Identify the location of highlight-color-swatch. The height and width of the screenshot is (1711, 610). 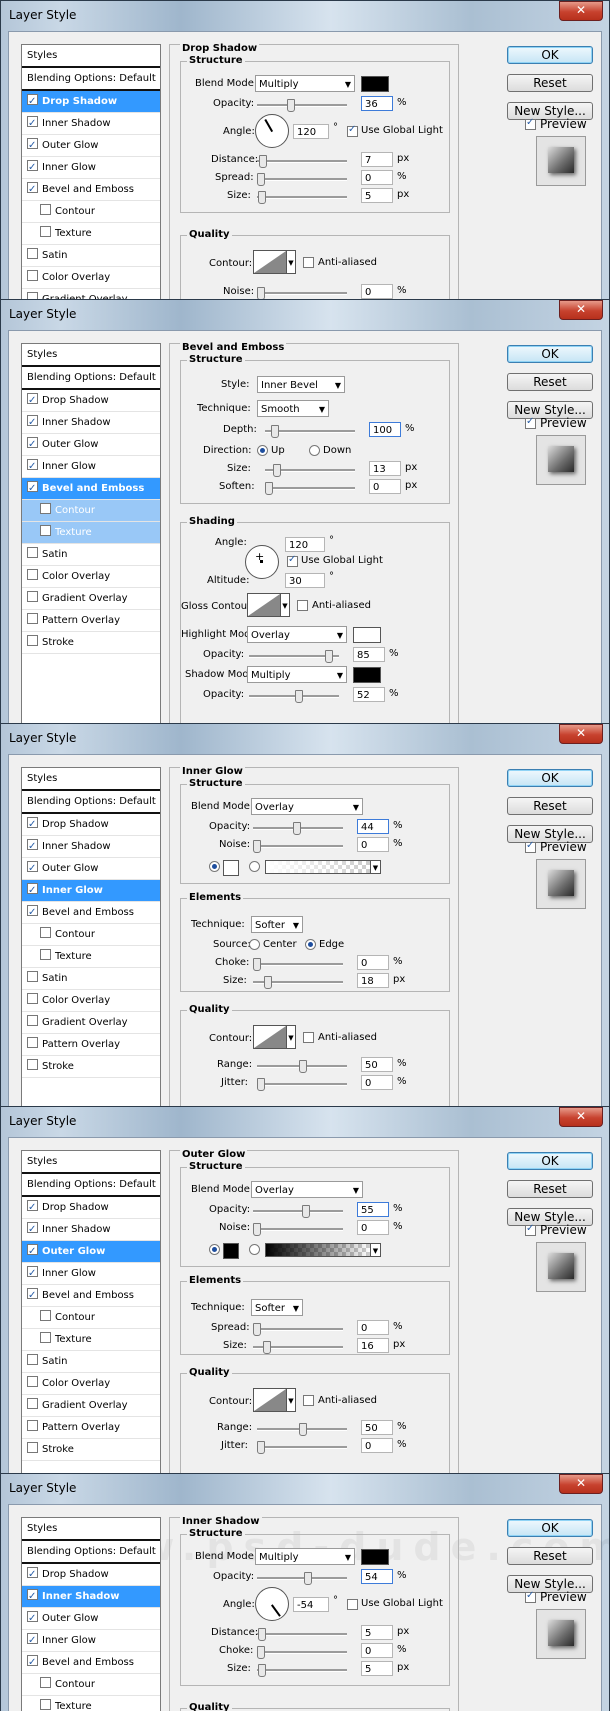
(367, 635).